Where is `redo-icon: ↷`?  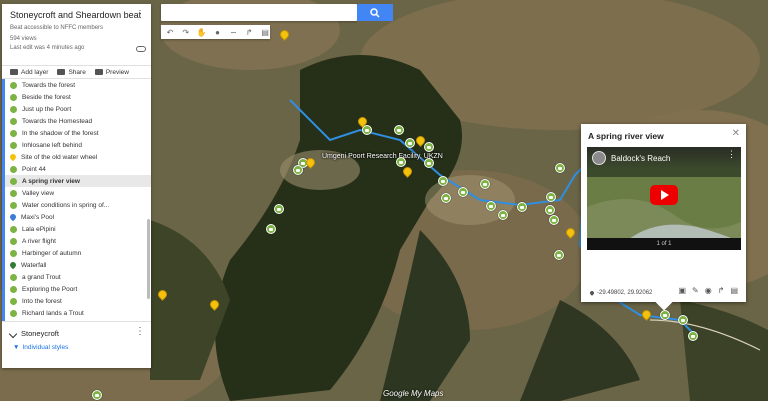 redo-icon: ↷ is located at coordinates (186, 32).